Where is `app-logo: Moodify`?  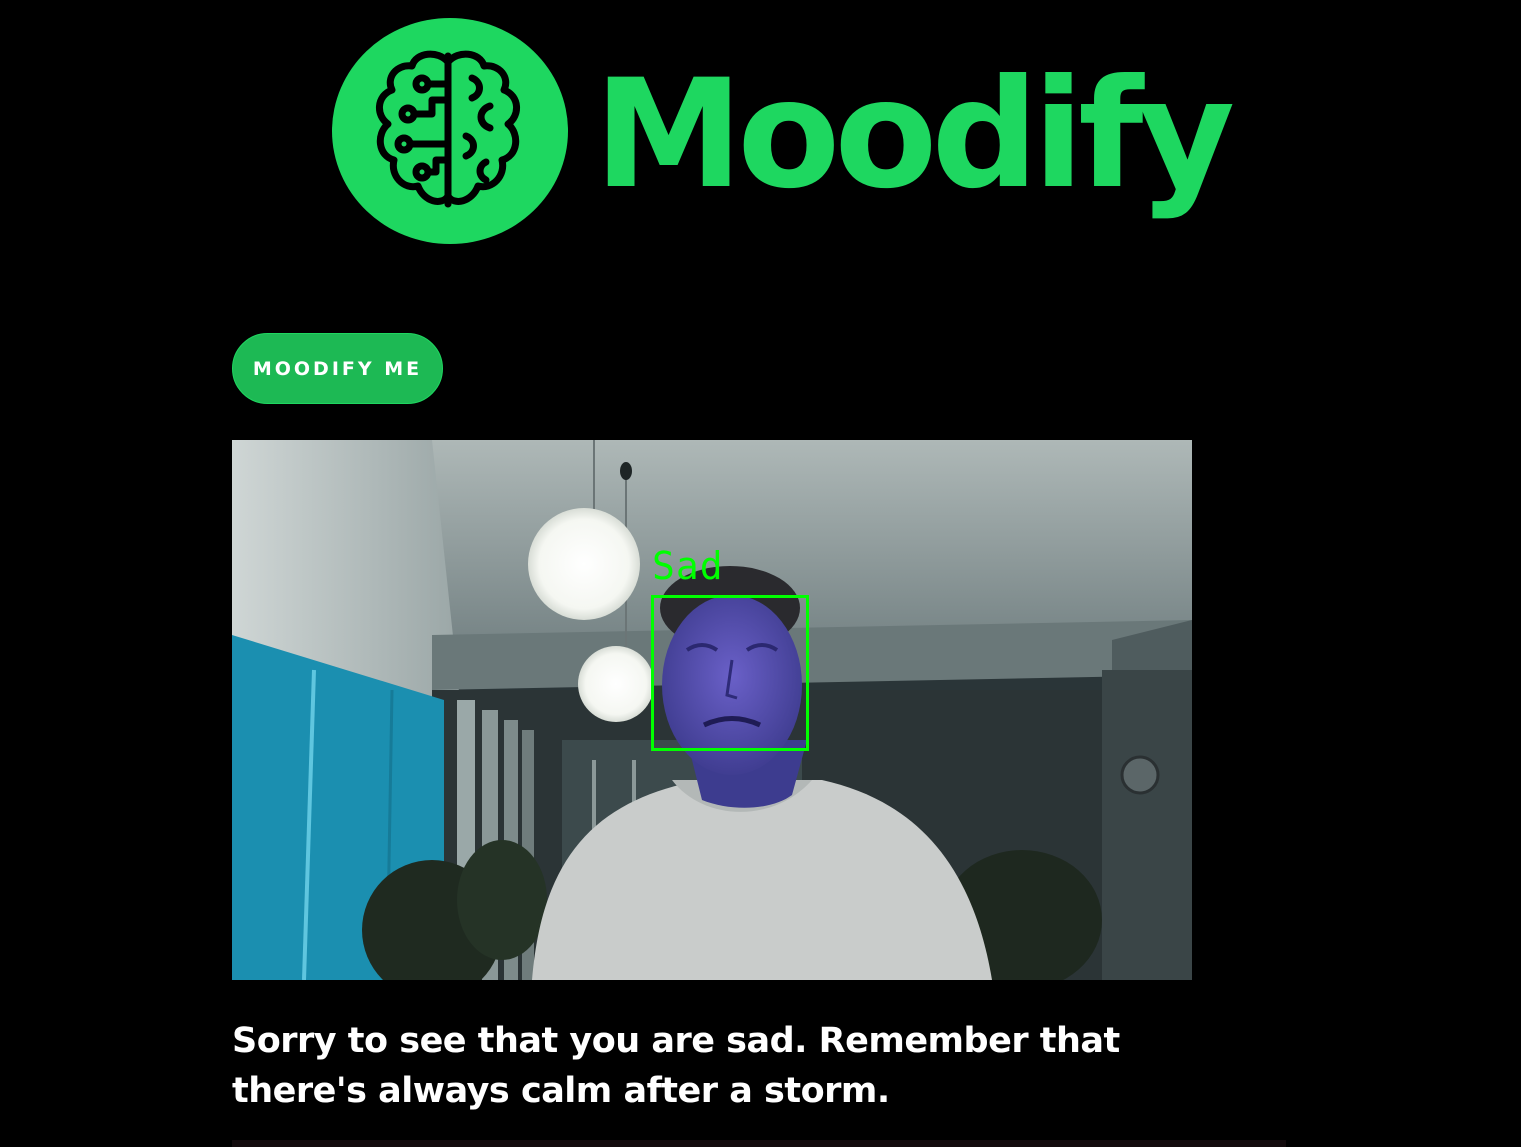
app-logo: Moodify is located at coordinates (783, 131).